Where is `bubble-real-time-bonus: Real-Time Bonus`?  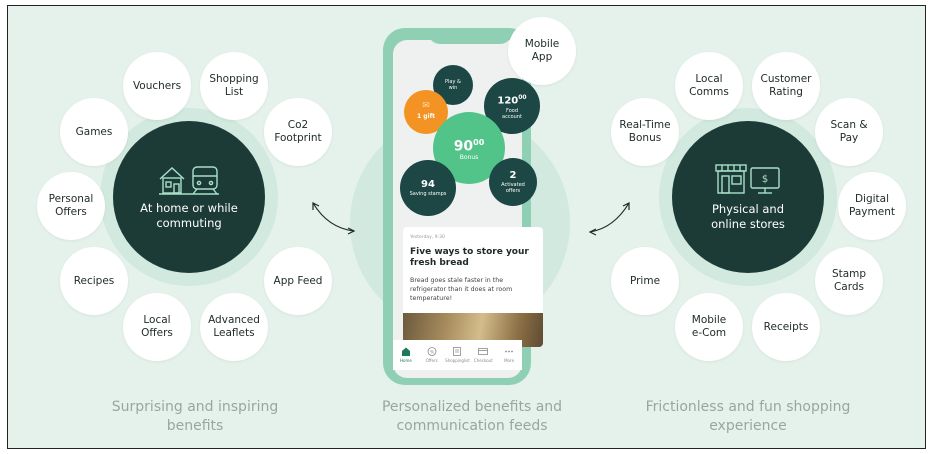 bubble-real-time-bonus: Real-Time Bonus is located at coordinates (645, 132).